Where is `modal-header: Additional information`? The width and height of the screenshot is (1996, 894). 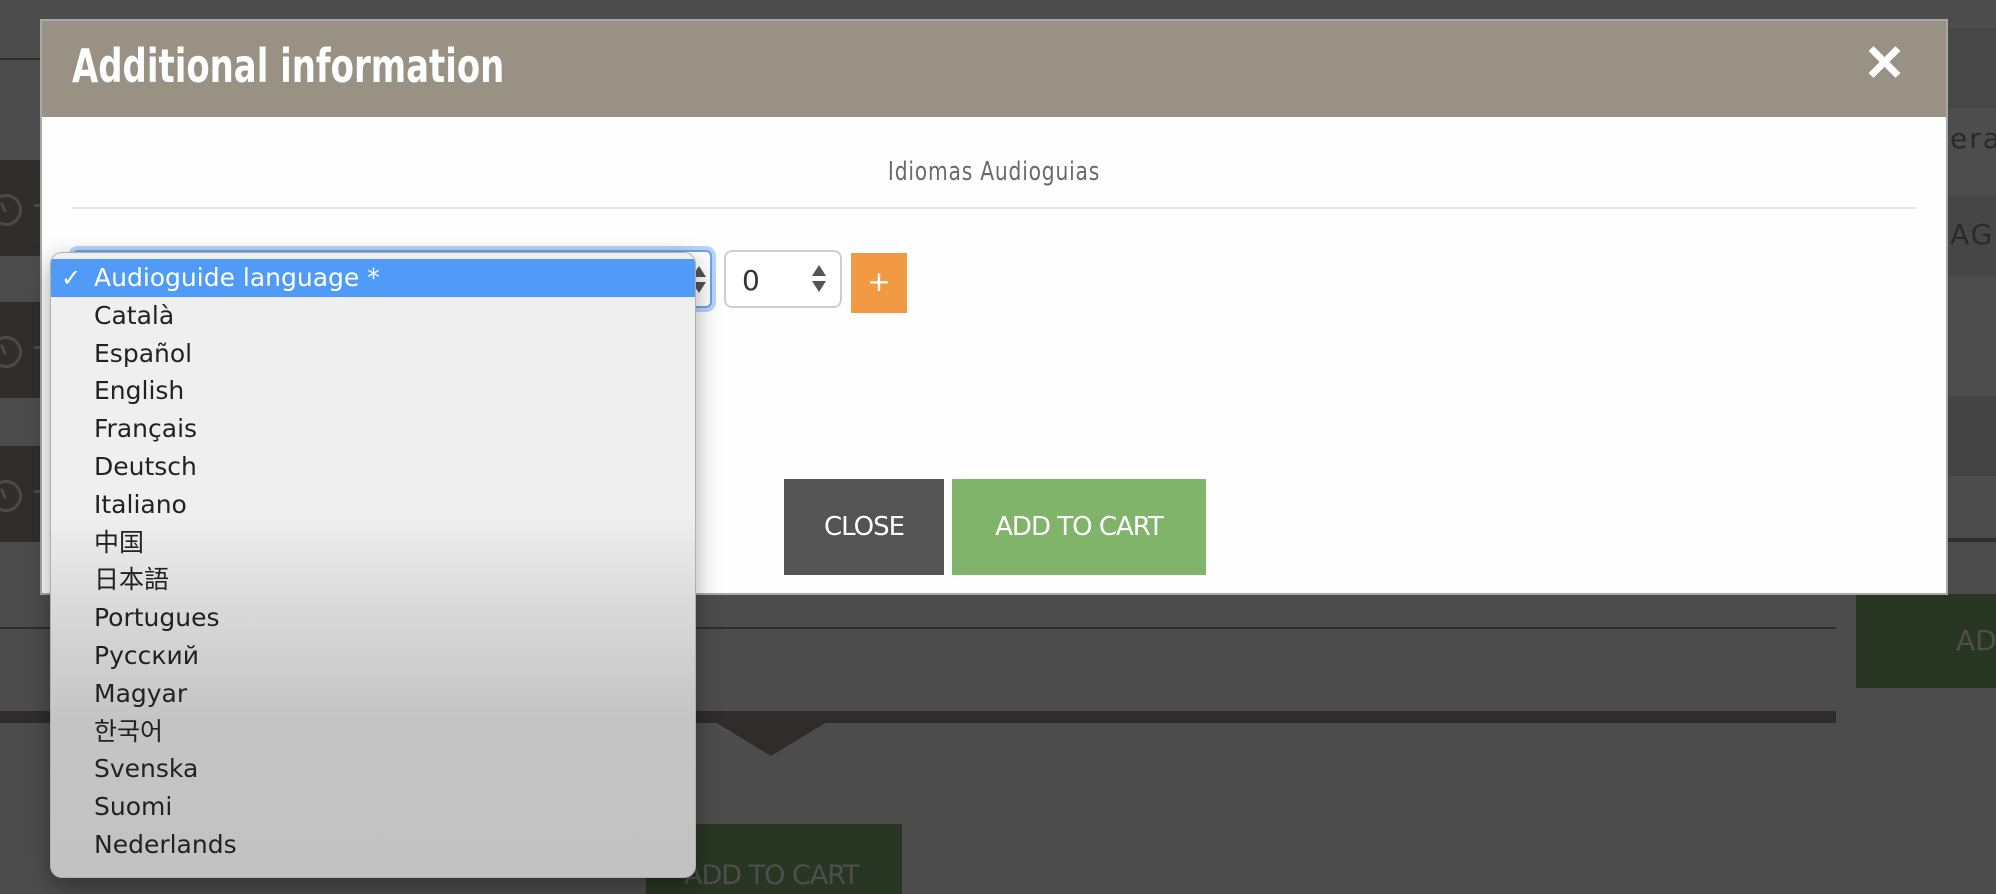
modal-header: Additional information is located at coordinates (994, 69).